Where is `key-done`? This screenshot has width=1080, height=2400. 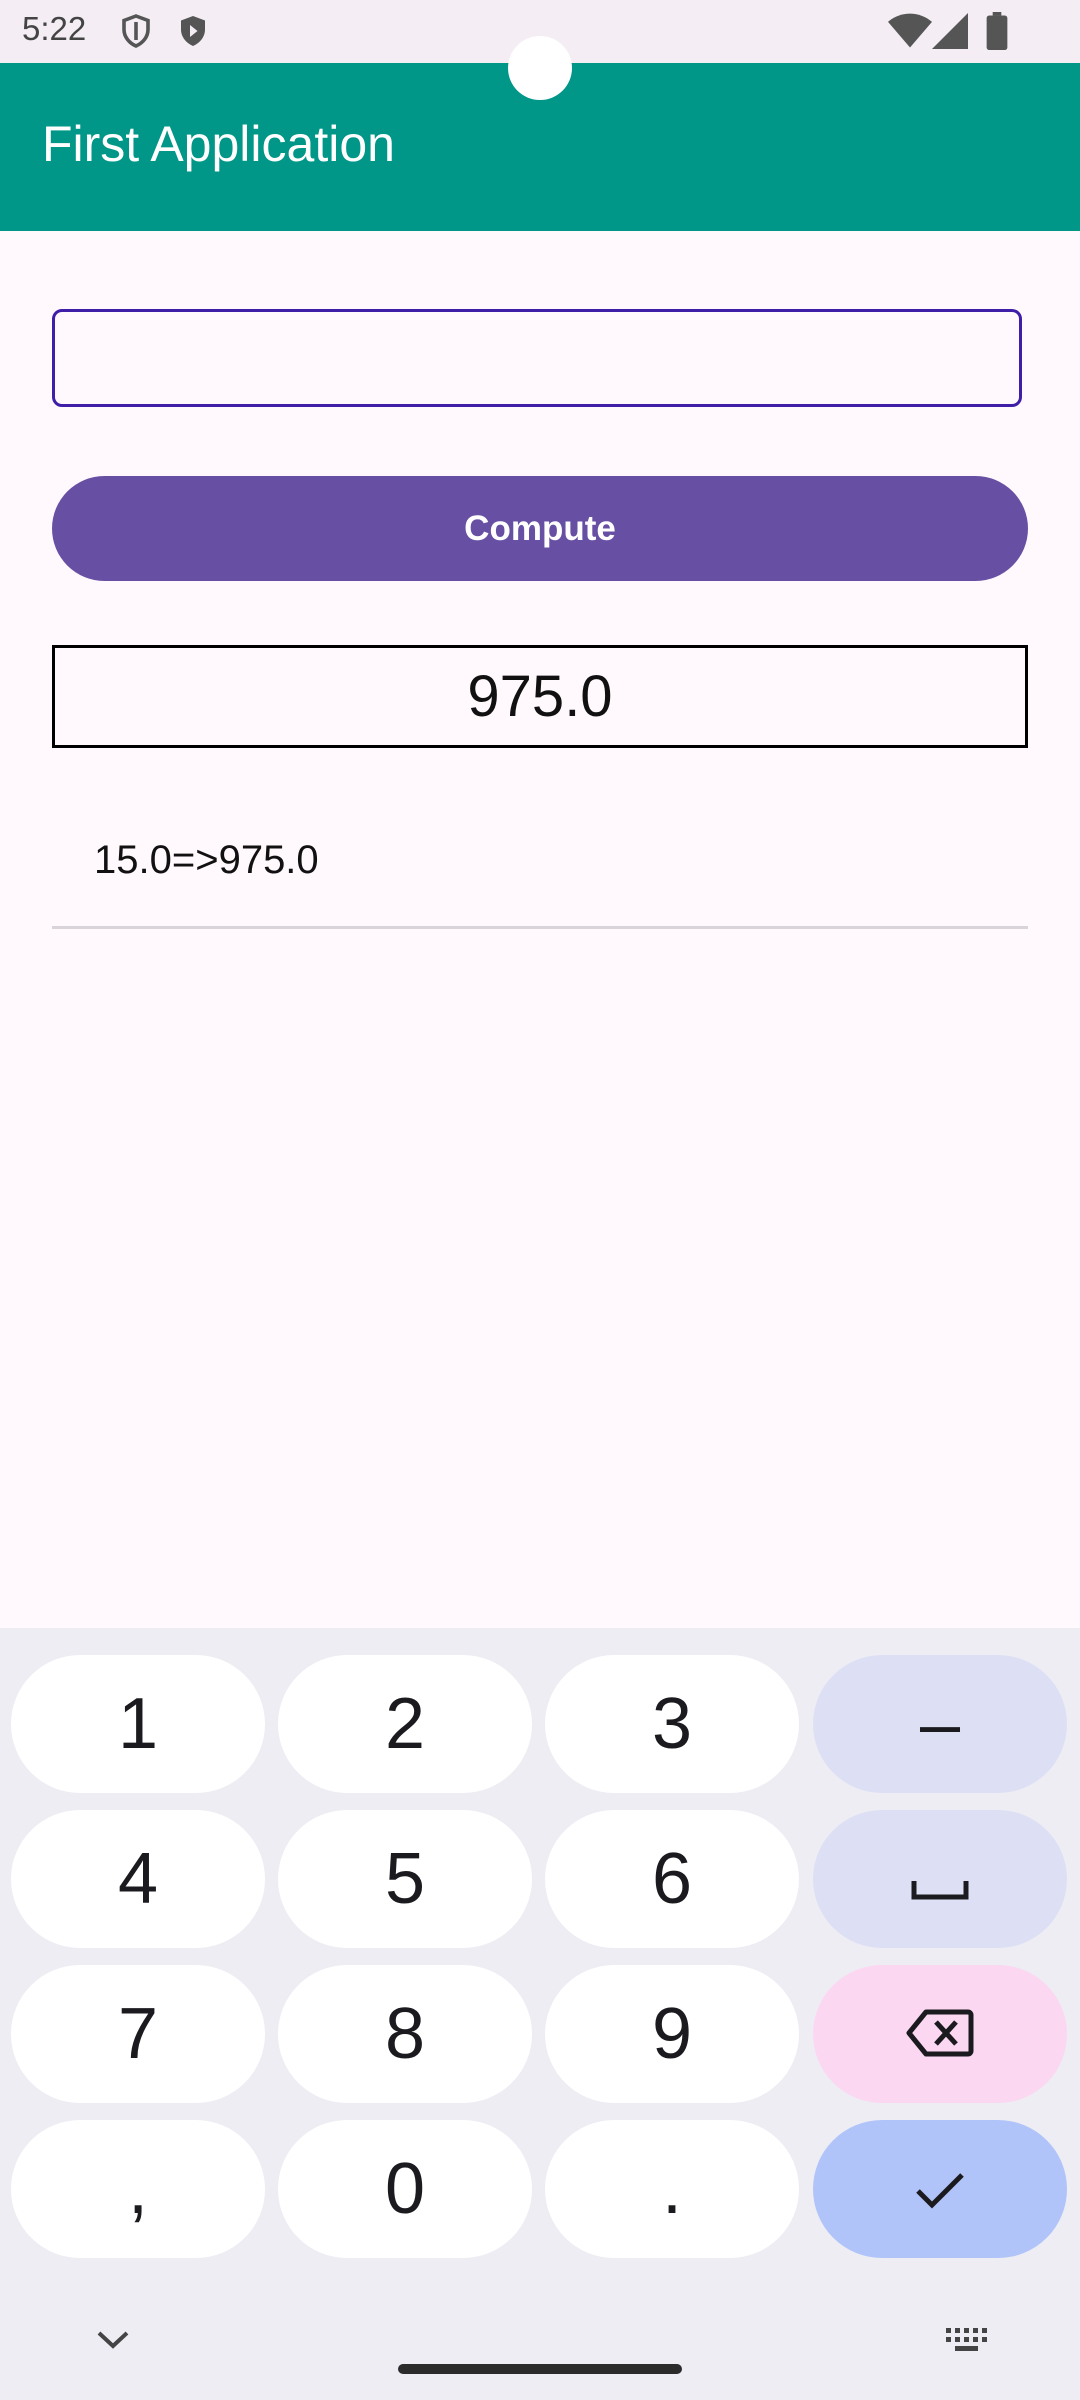 key-done is located at coordinates (940, 2189).